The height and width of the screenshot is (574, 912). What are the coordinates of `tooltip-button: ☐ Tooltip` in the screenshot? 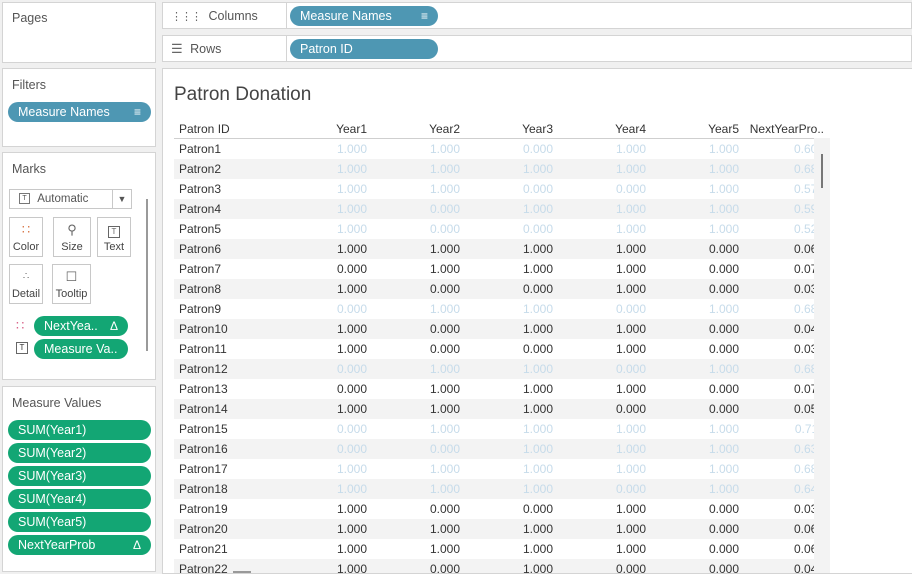 It's located at (71, 284).